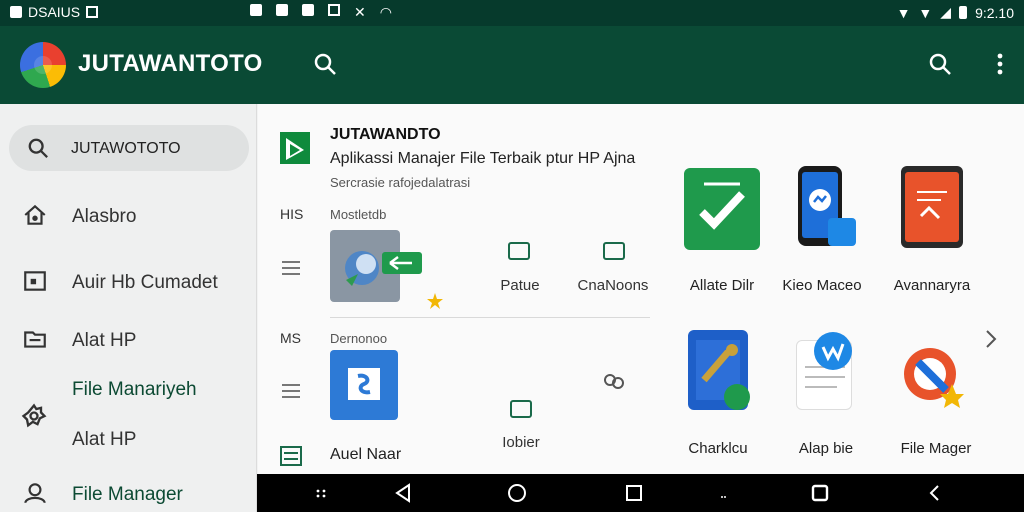  I want to click on arrow-badge, so click(402, 263).